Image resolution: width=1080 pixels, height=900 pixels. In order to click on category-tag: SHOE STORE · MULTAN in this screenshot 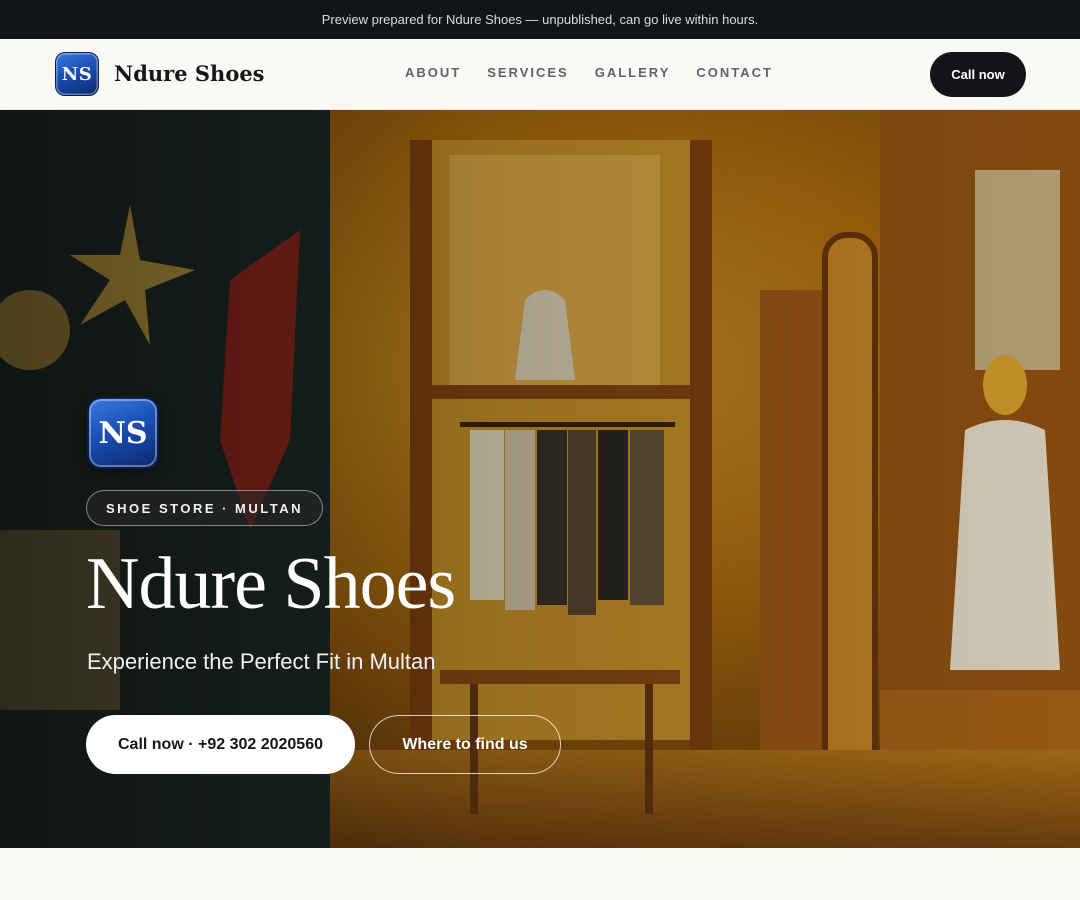, I will do `click(204, 508)`.